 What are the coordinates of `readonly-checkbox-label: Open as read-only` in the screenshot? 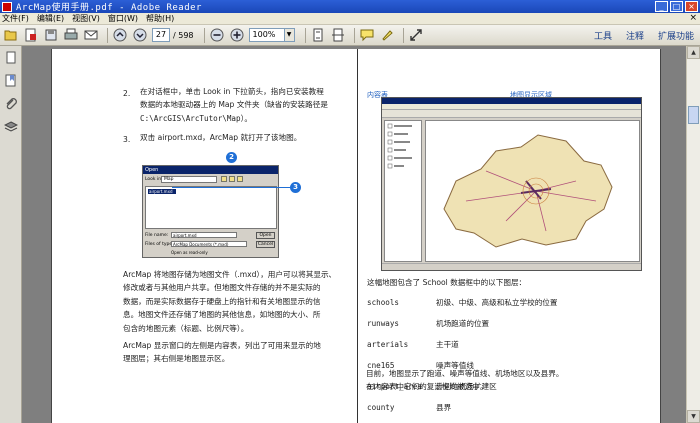 It's located at (189, 252).